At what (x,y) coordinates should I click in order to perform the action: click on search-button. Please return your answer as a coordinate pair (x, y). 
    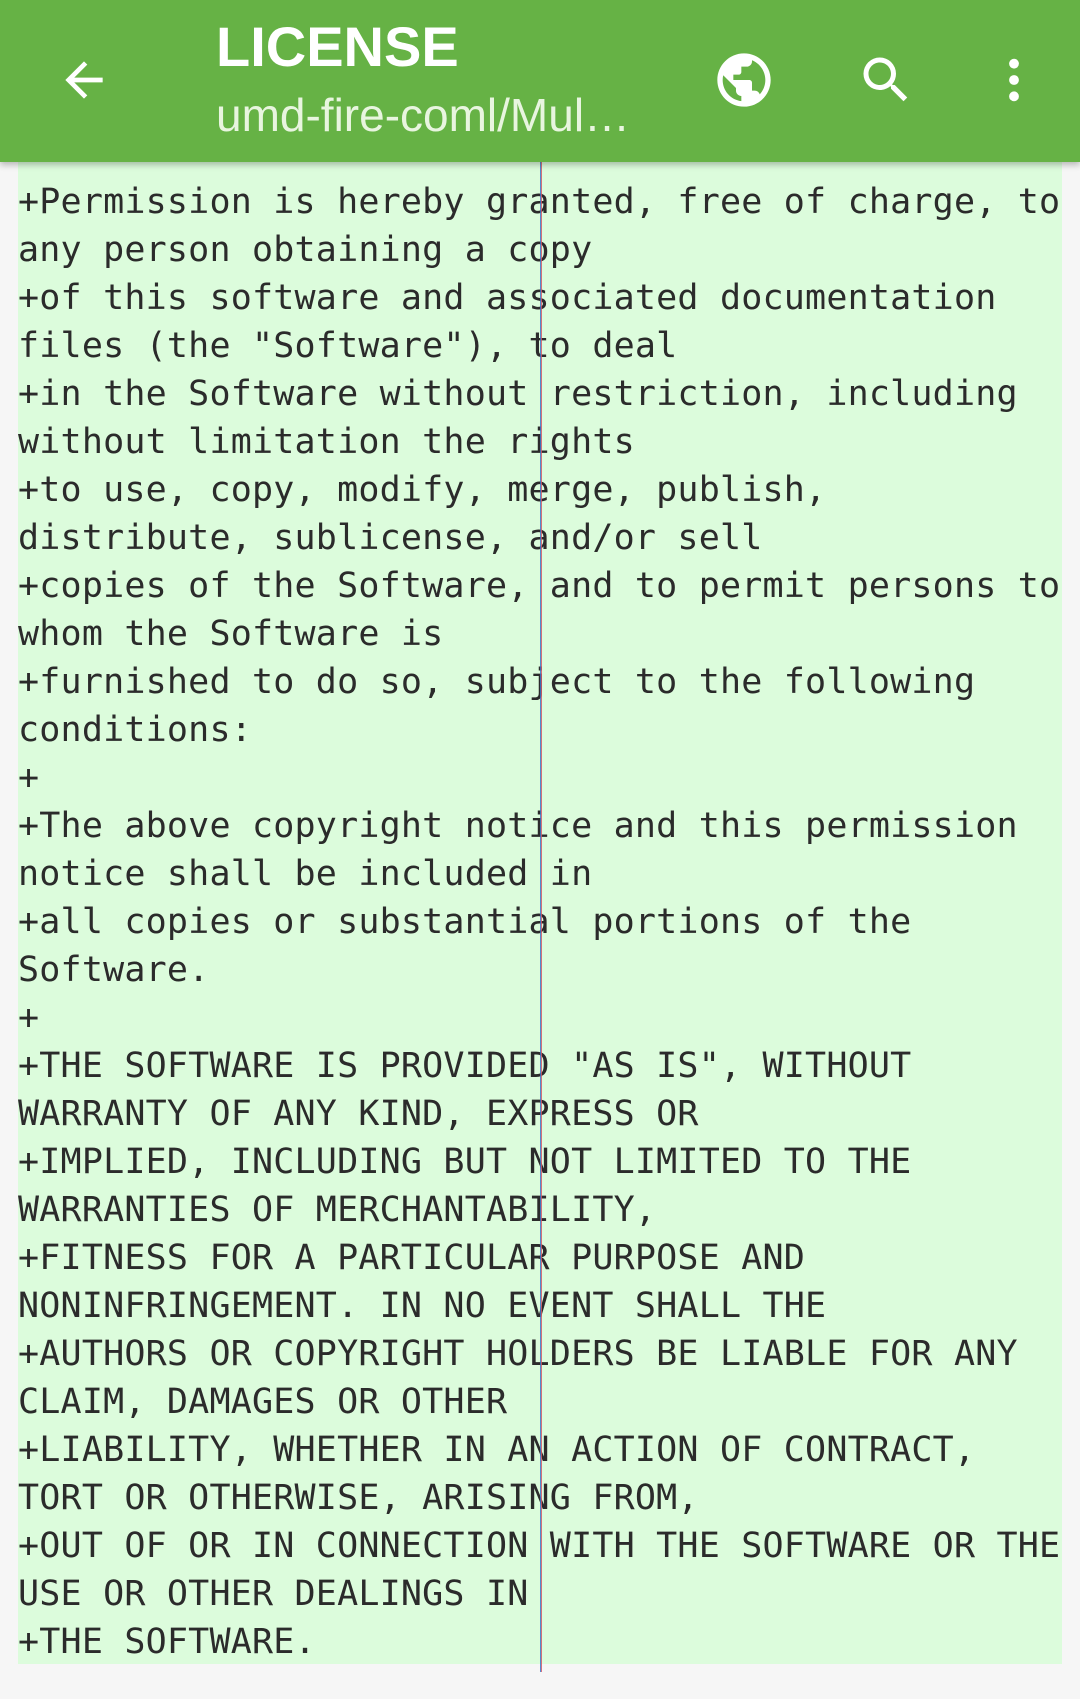
    Looking at the image, I should click on (886, 80).